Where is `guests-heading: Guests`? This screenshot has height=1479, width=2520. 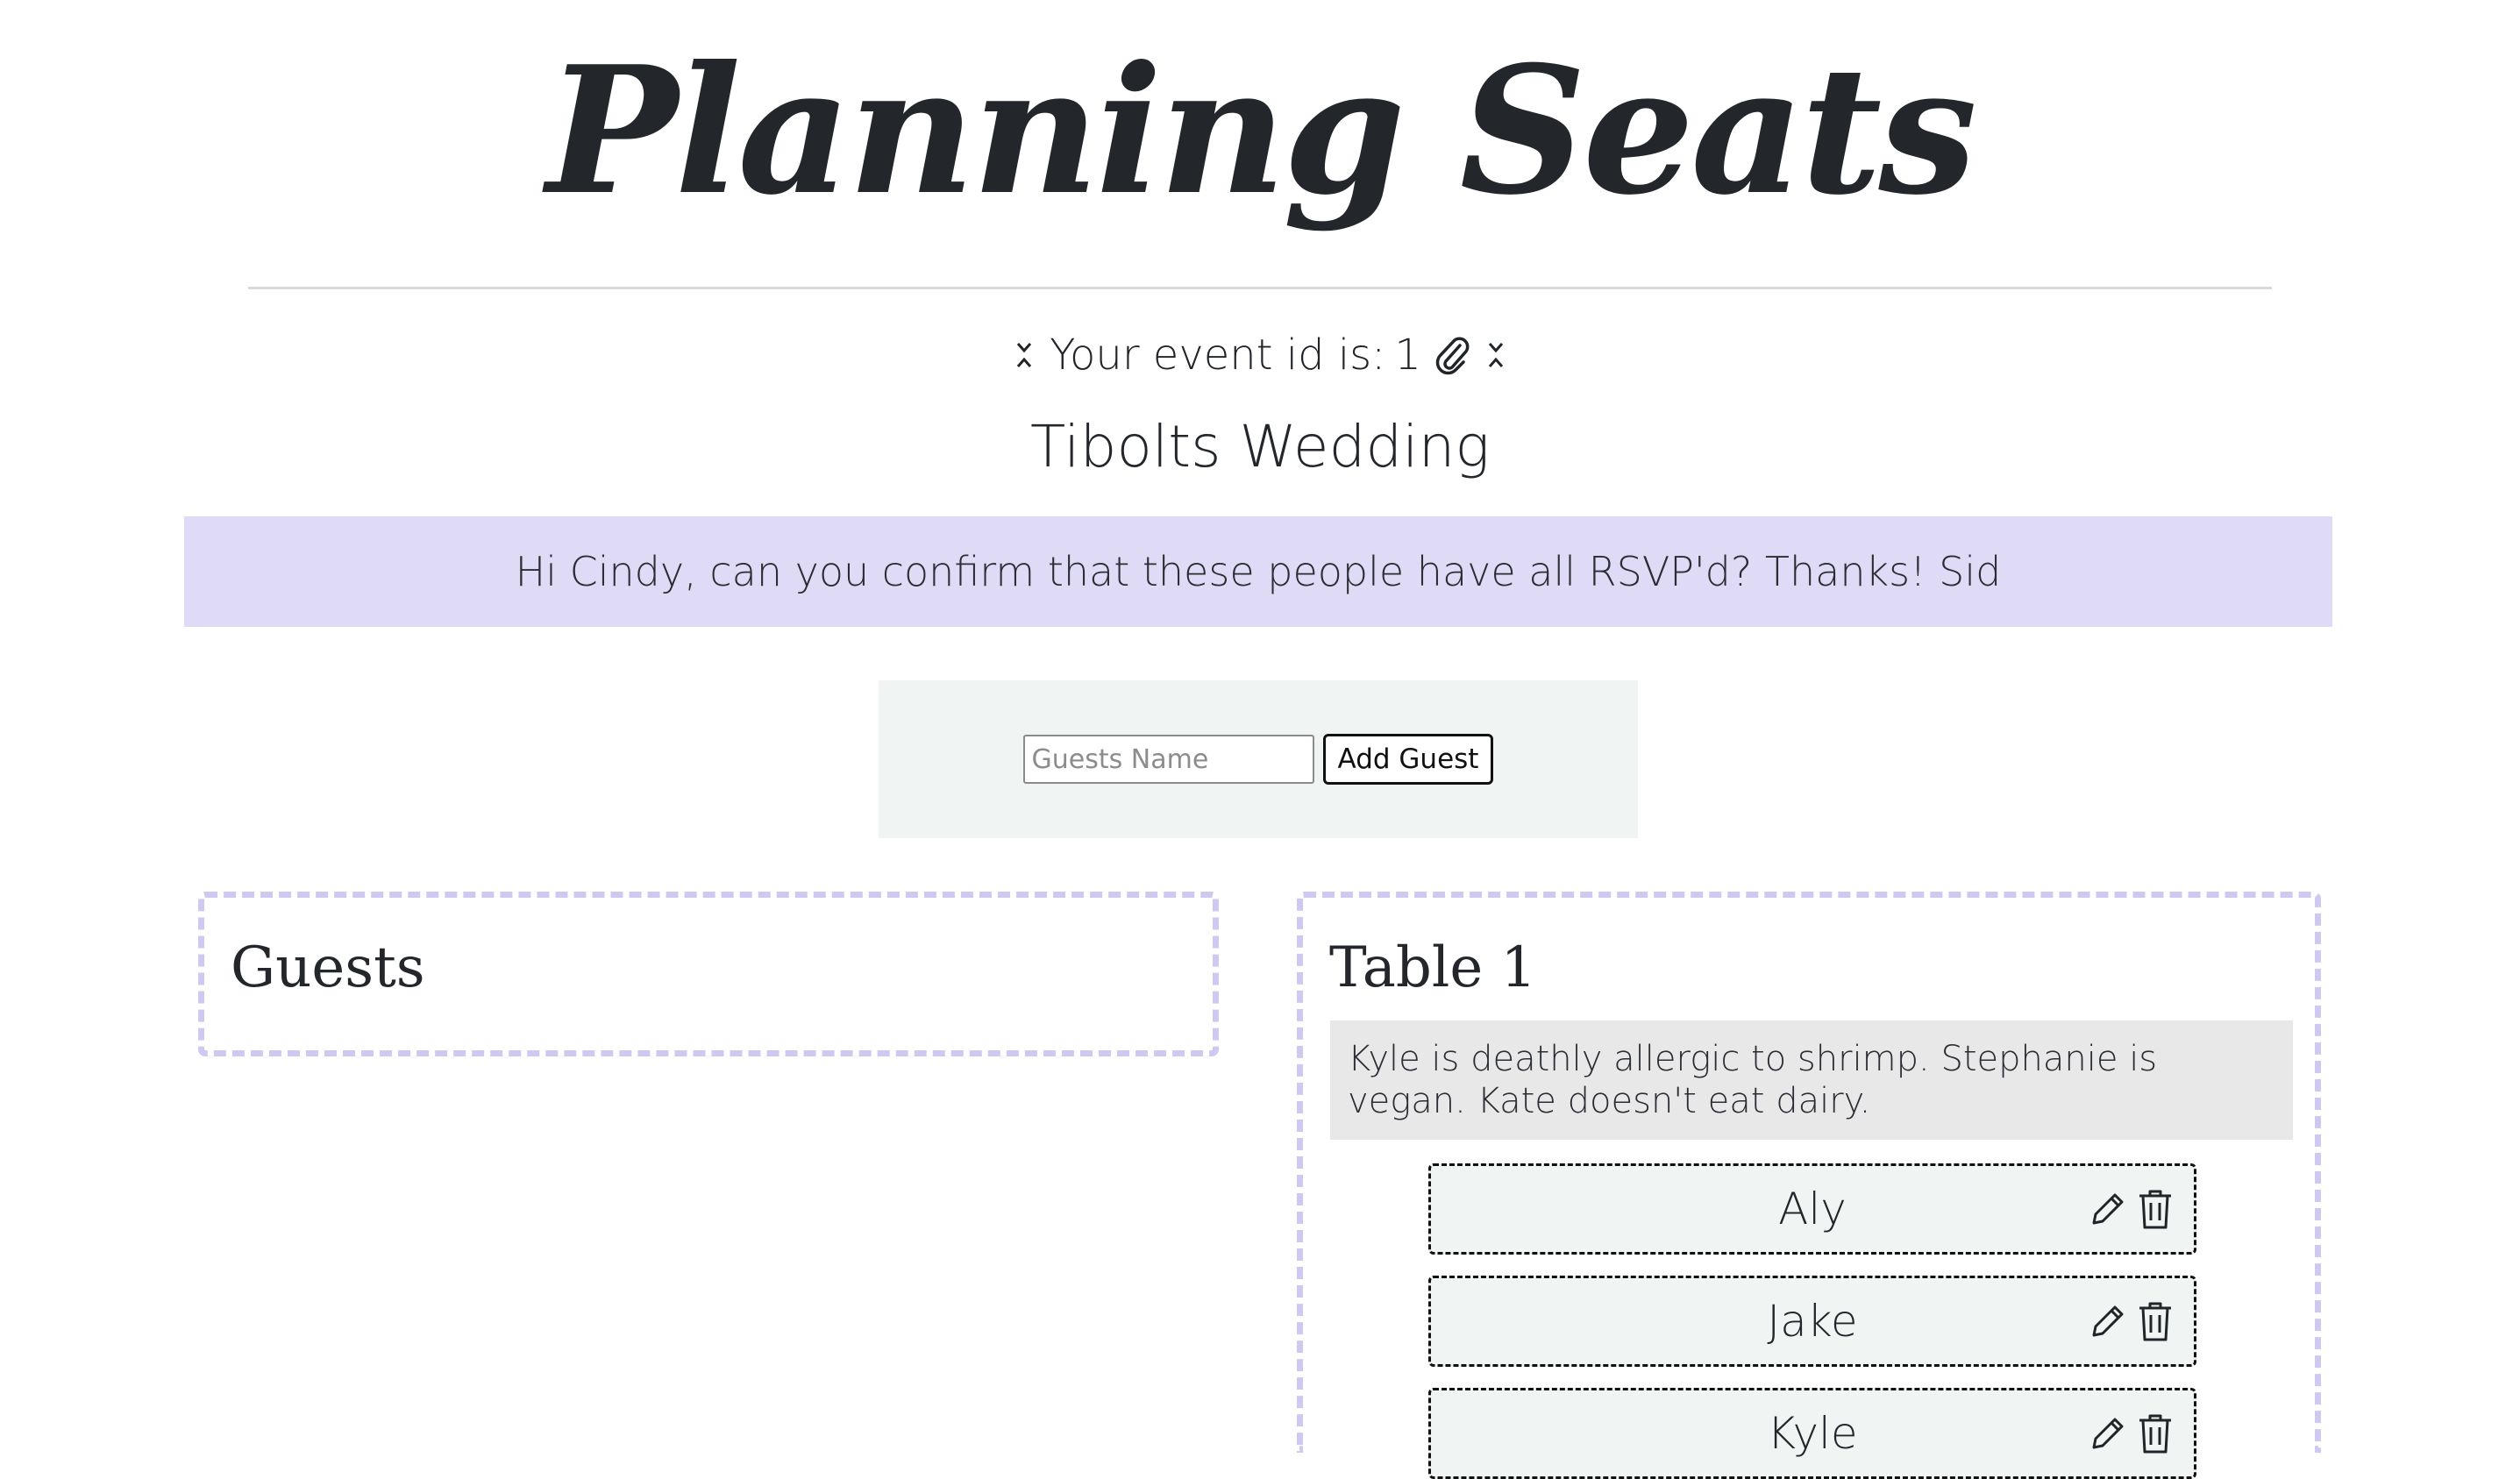
guests-heading: Guests is located at coordinates (328, 967).